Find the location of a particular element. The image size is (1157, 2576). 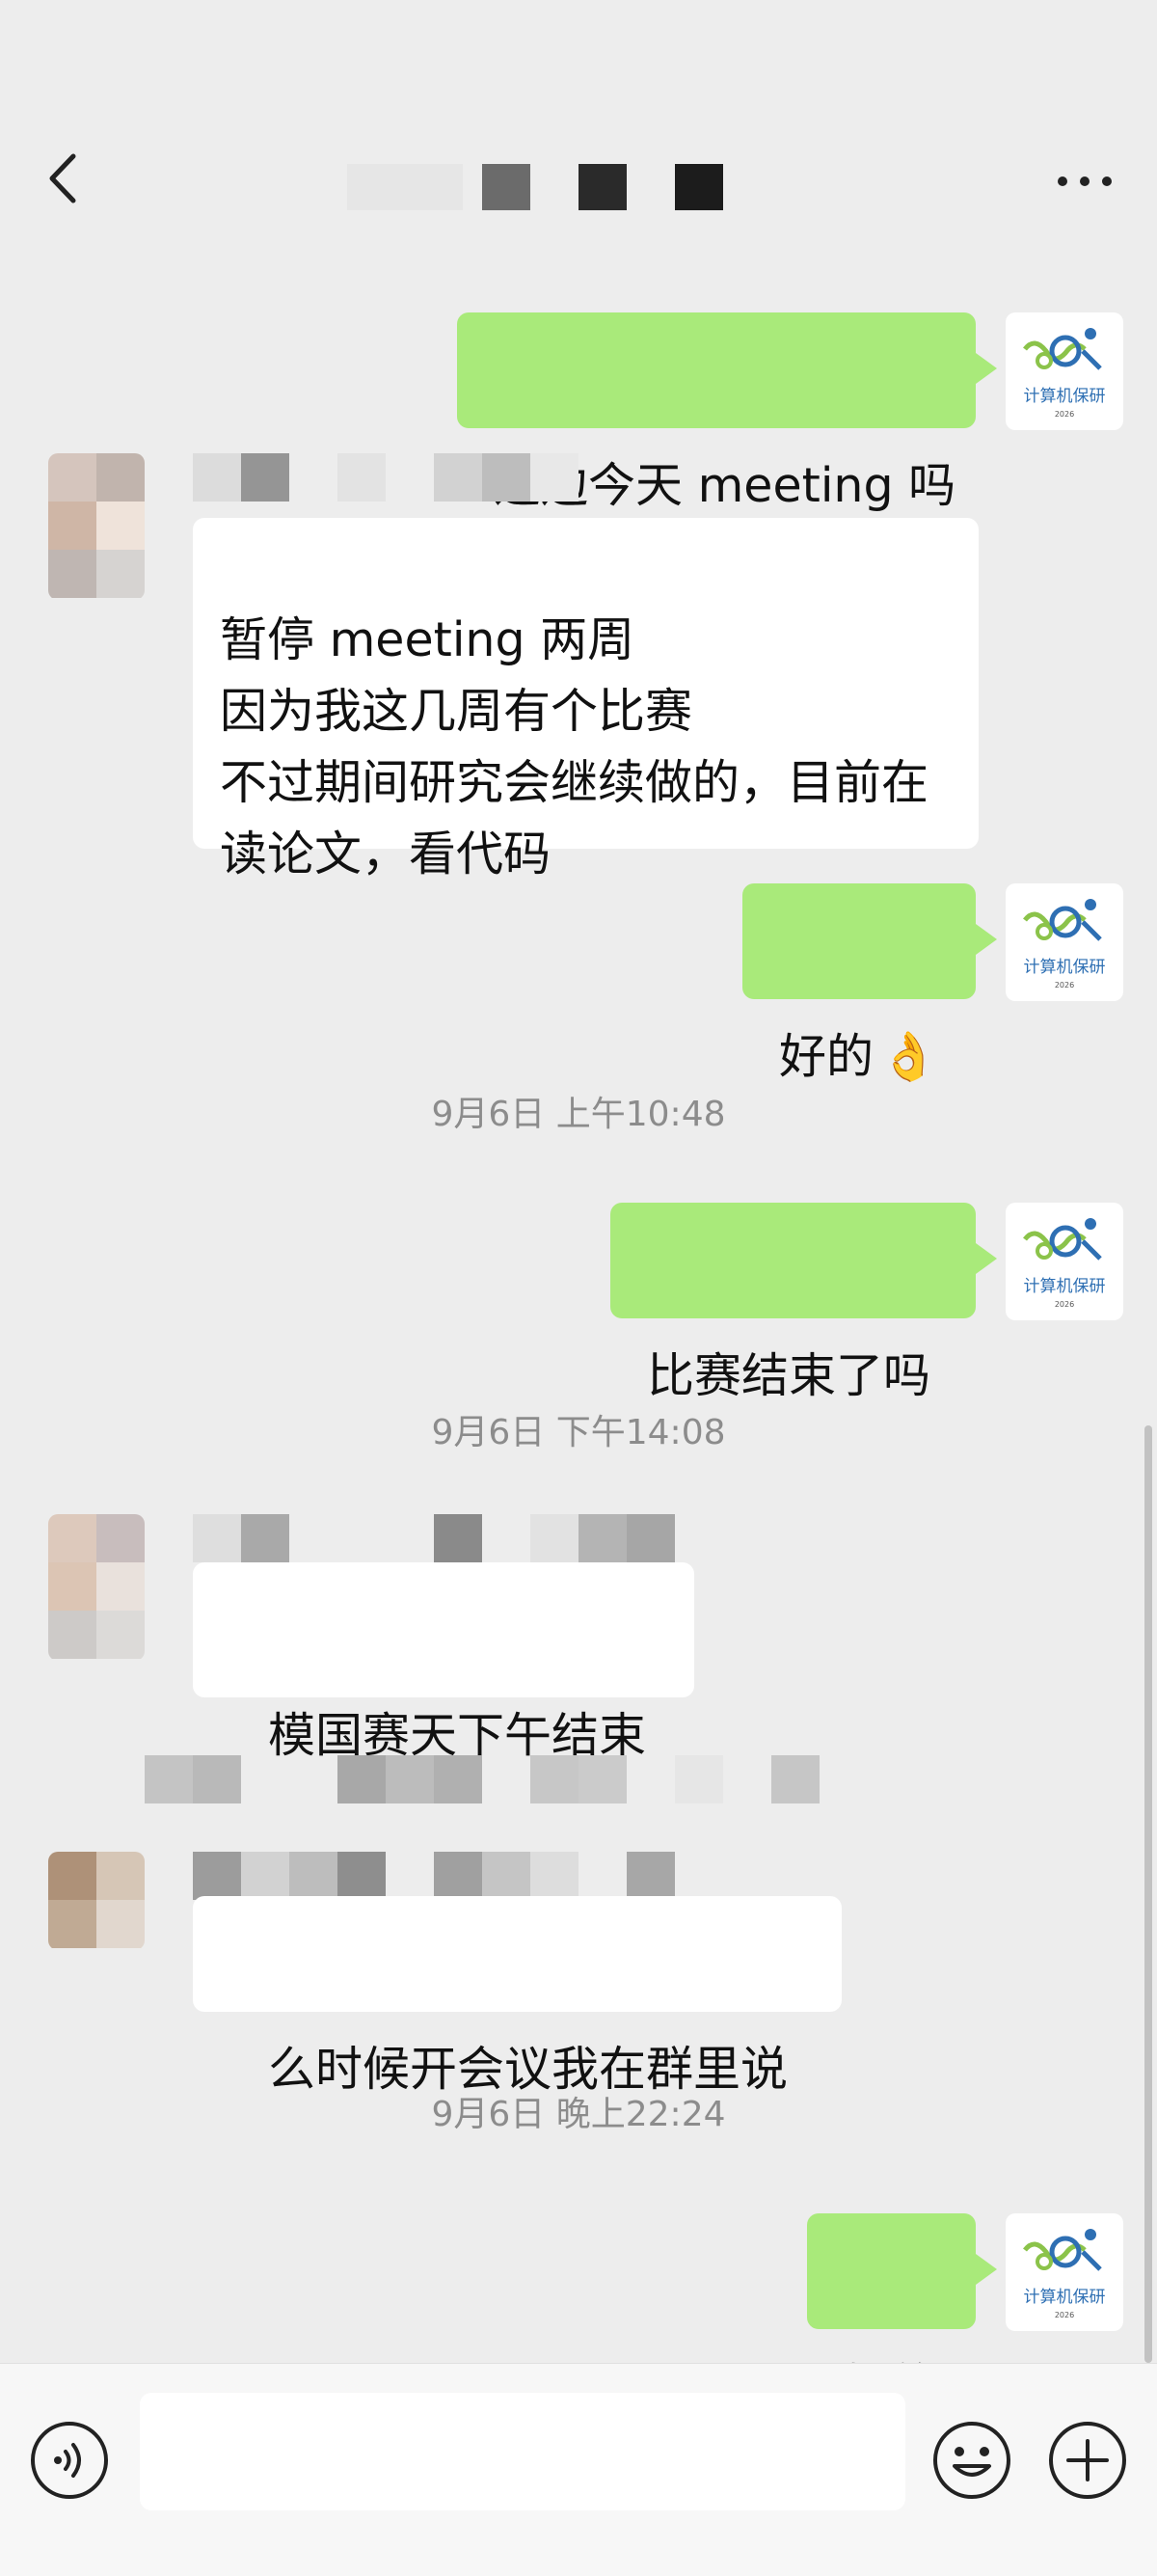

back-button is located at coordinates (63, 178).